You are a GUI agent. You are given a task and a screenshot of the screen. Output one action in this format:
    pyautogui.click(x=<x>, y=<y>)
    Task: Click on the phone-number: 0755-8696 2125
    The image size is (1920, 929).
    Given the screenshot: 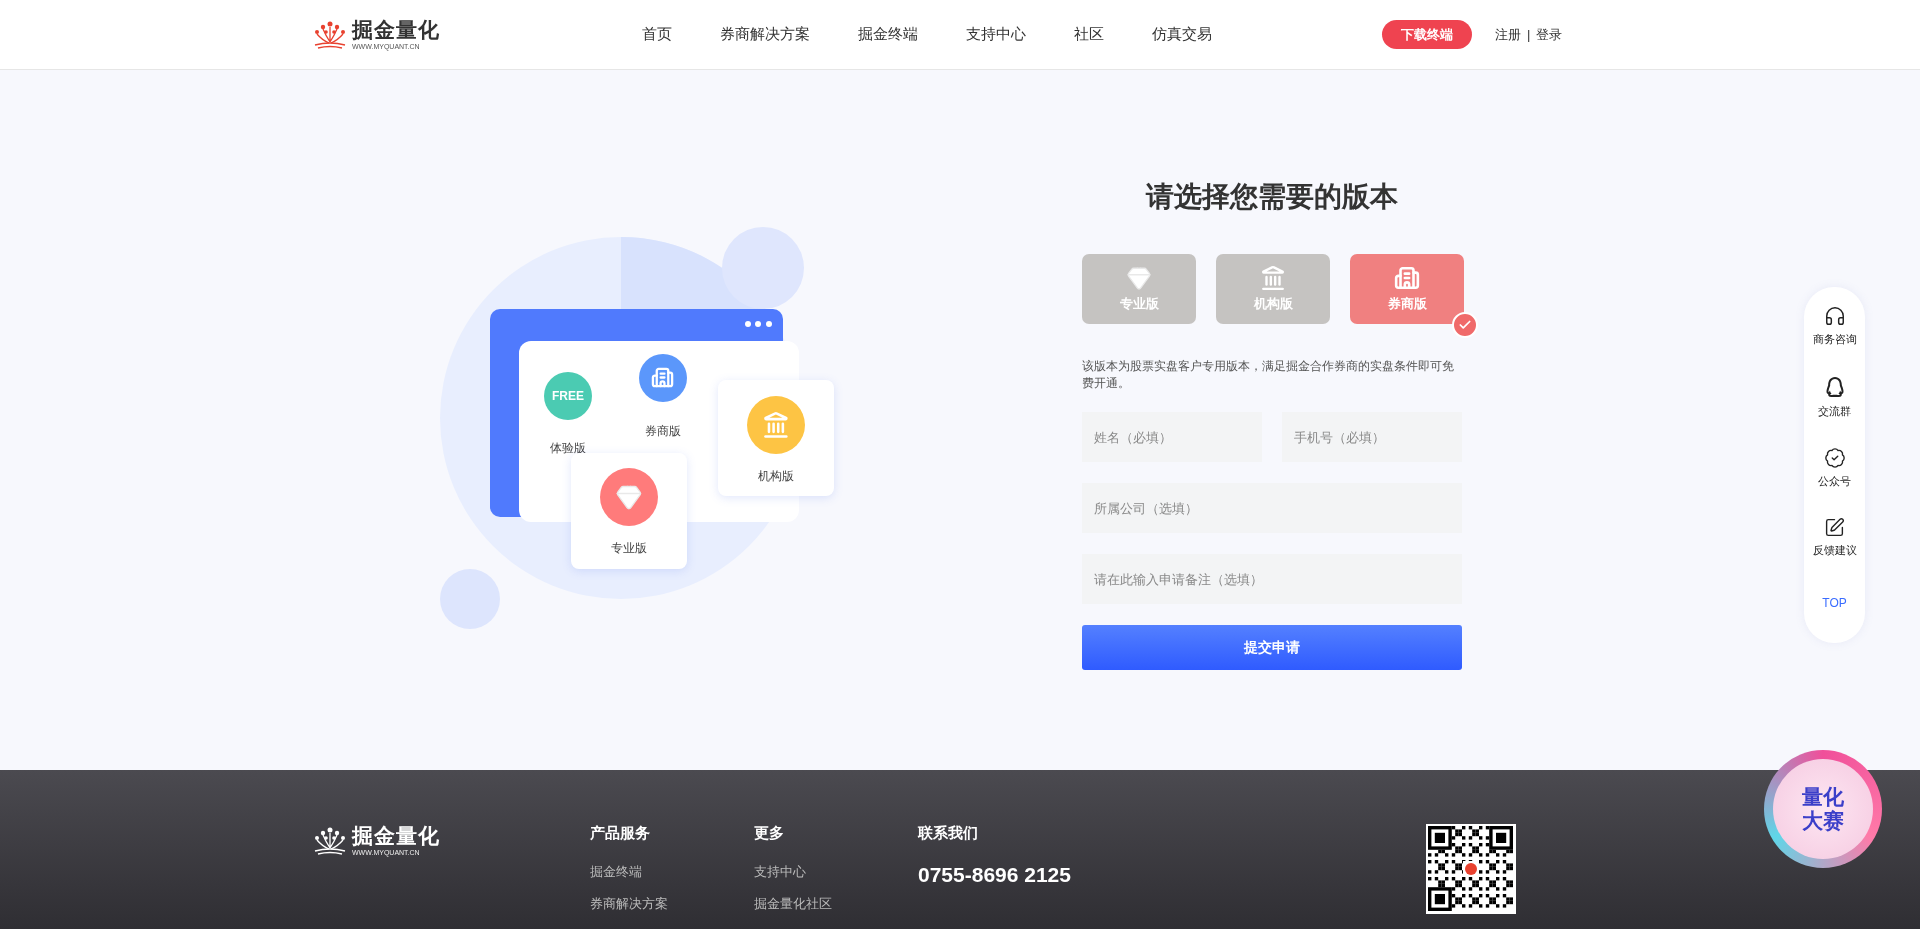 What is the action you would take?
    pyautogui.click(x=995, y=875)
    